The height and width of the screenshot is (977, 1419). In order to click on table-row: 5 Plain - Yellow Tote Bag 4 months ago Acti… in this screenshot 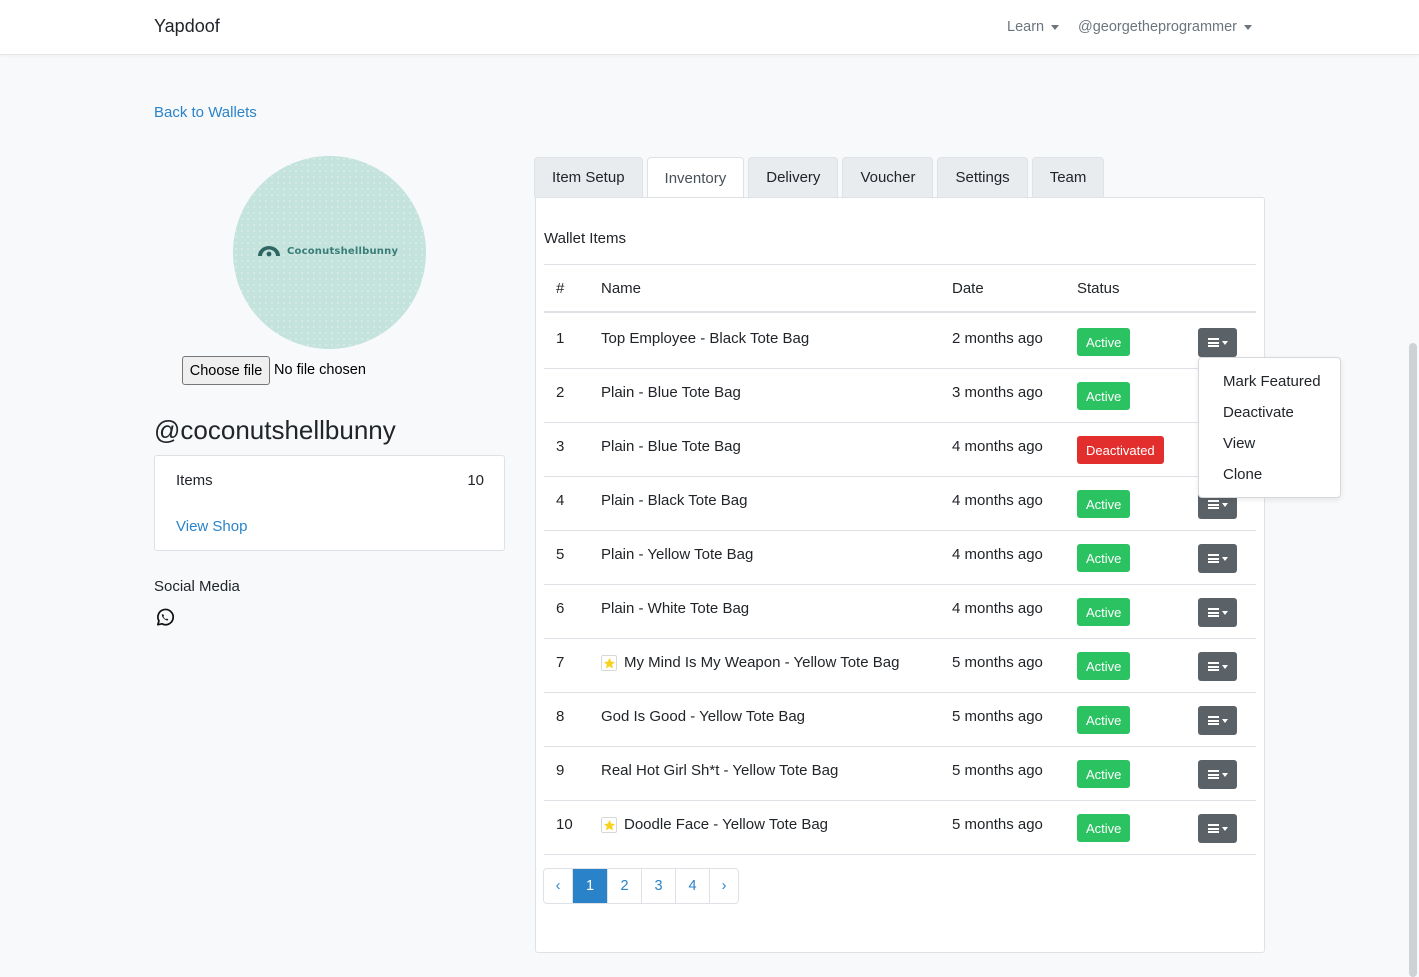, I will do `click(900, 558)`.